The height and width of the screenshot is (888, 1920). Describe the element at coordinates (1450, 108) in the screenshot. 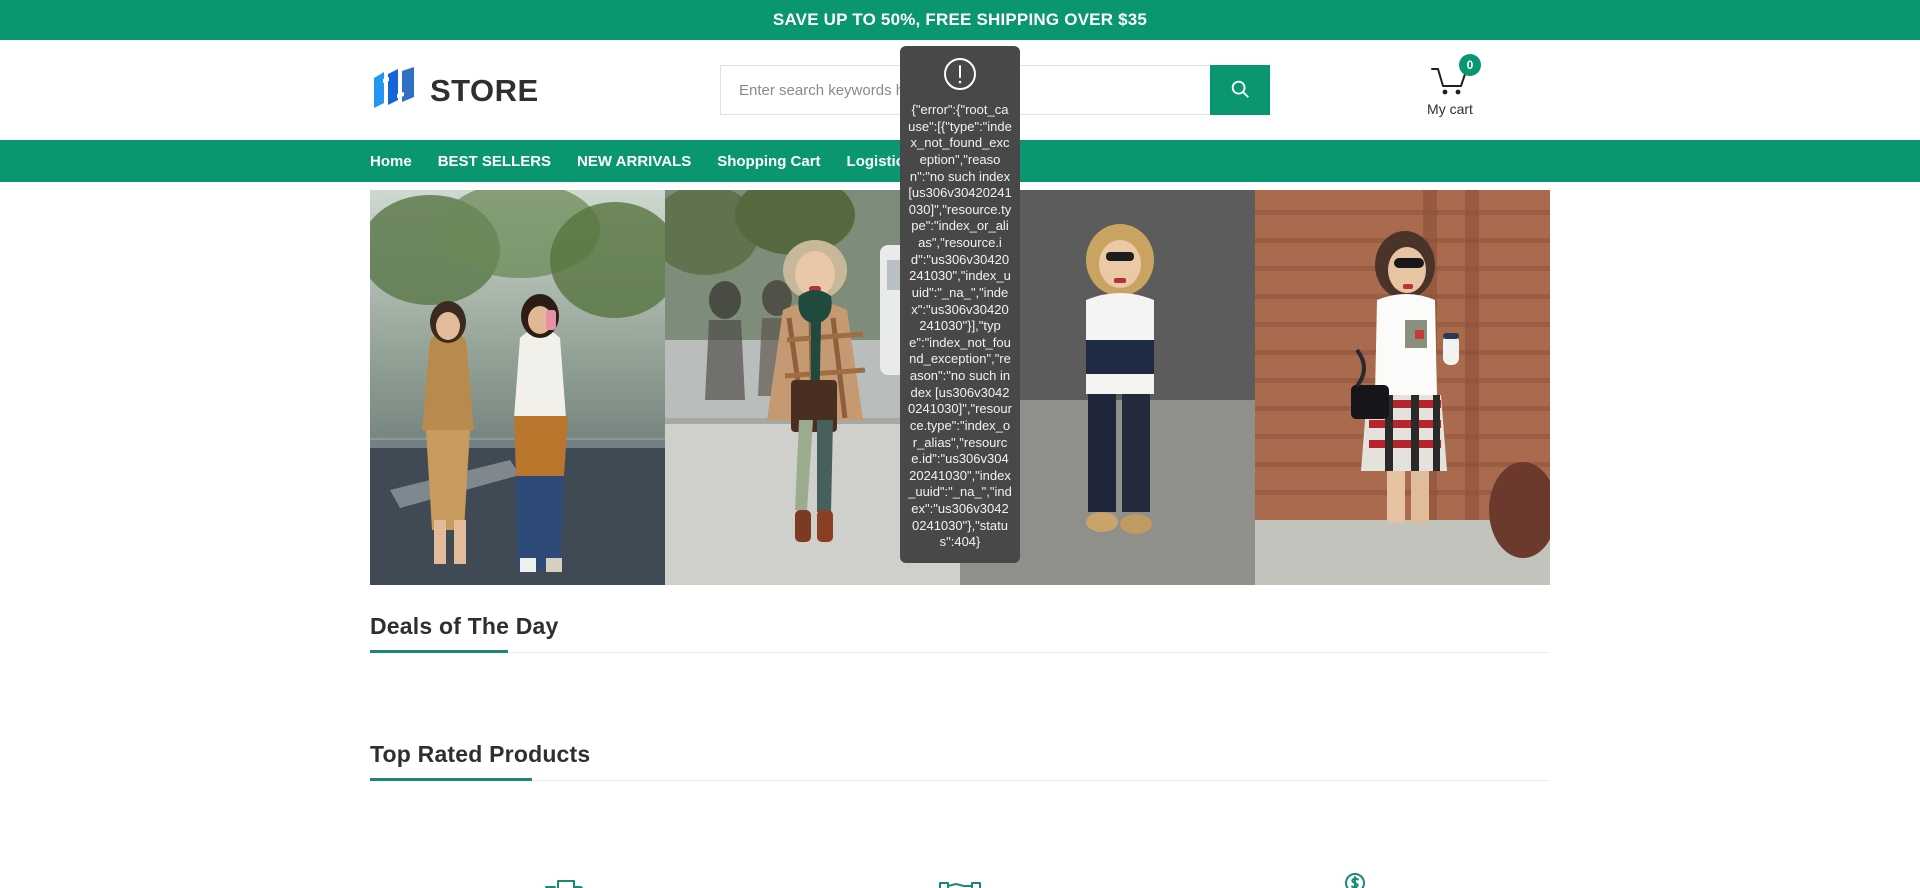

I see `cart-label: My cart` at that location.